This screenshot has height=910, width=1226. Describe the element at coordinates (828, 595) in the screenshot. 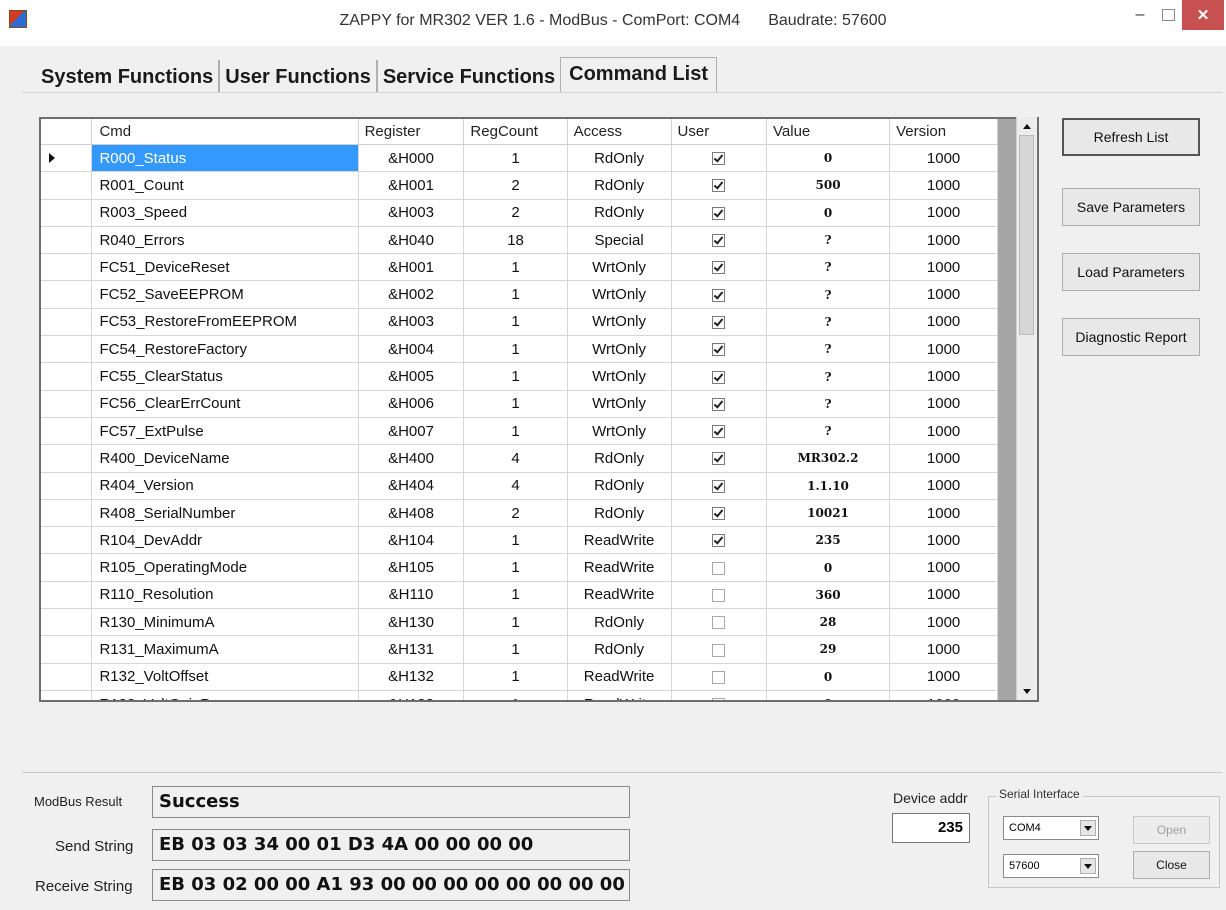

I see `cell-value: 360` at that location.